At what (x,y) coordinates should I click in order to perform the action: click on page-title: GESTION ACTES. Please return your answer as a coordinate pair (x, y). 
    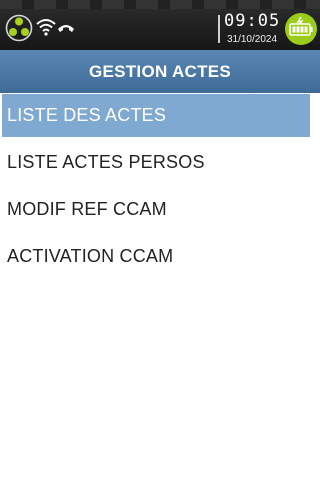
    Looking at the image, I should click on (160, 71).